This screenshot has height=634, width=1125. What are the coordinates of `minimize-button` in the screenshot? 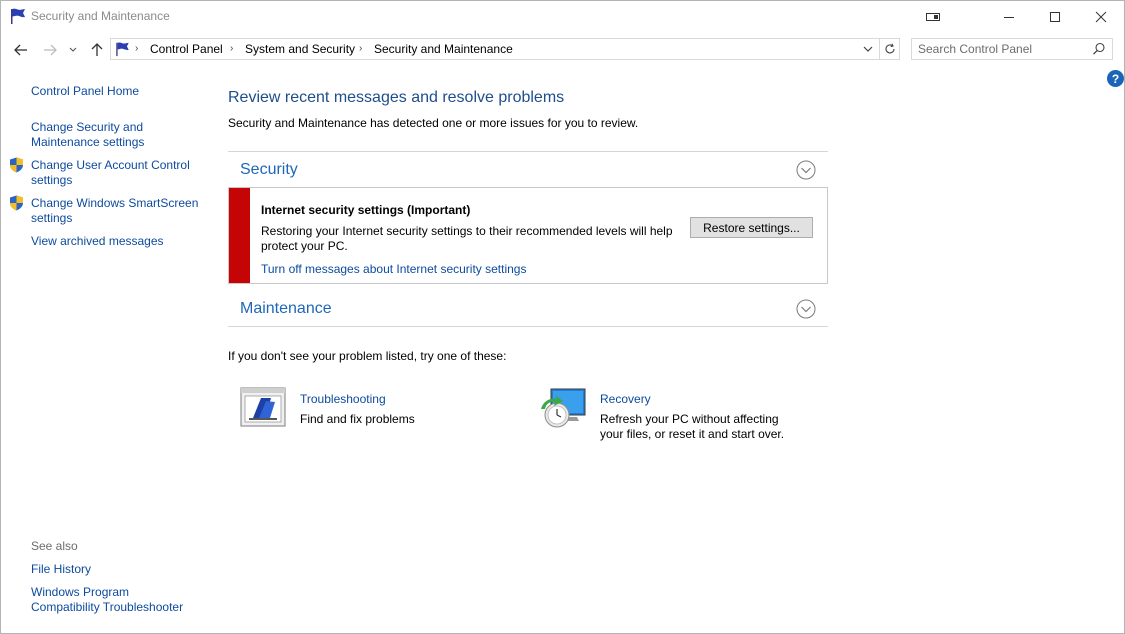 It's located at (1009, 16).